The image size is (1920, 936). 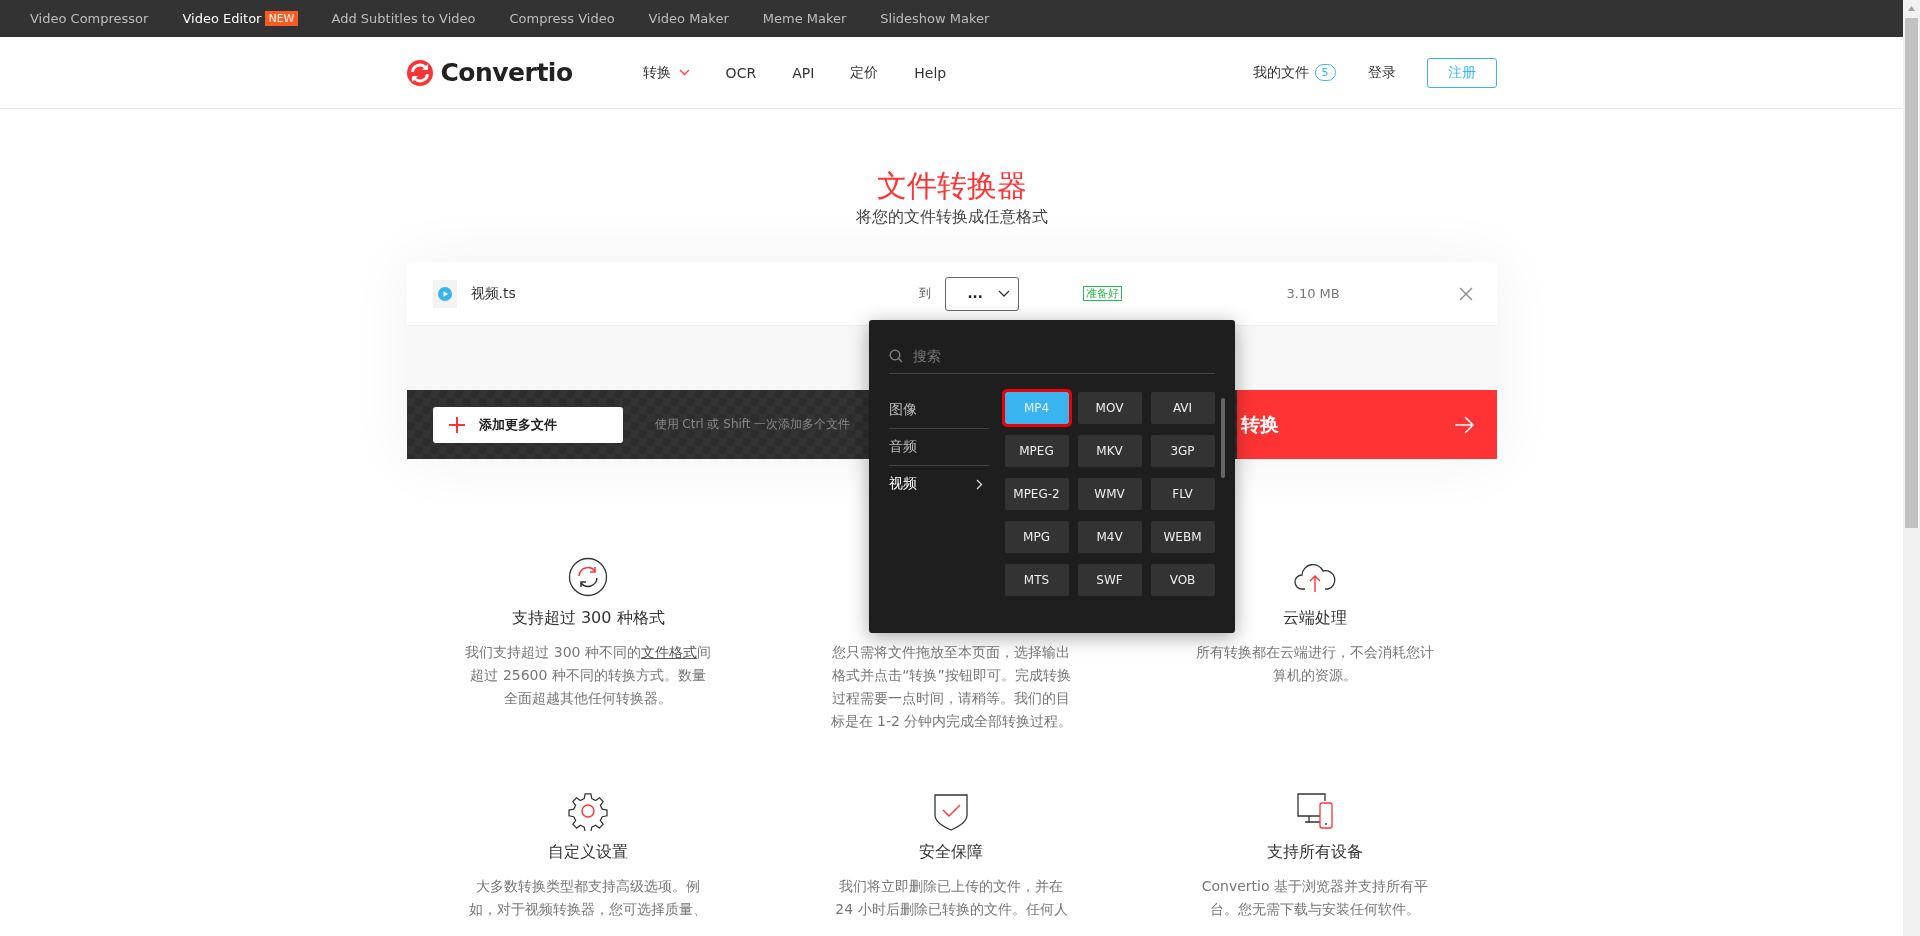 I want to click on chevron-right-icon, so click(x=979, y=484).